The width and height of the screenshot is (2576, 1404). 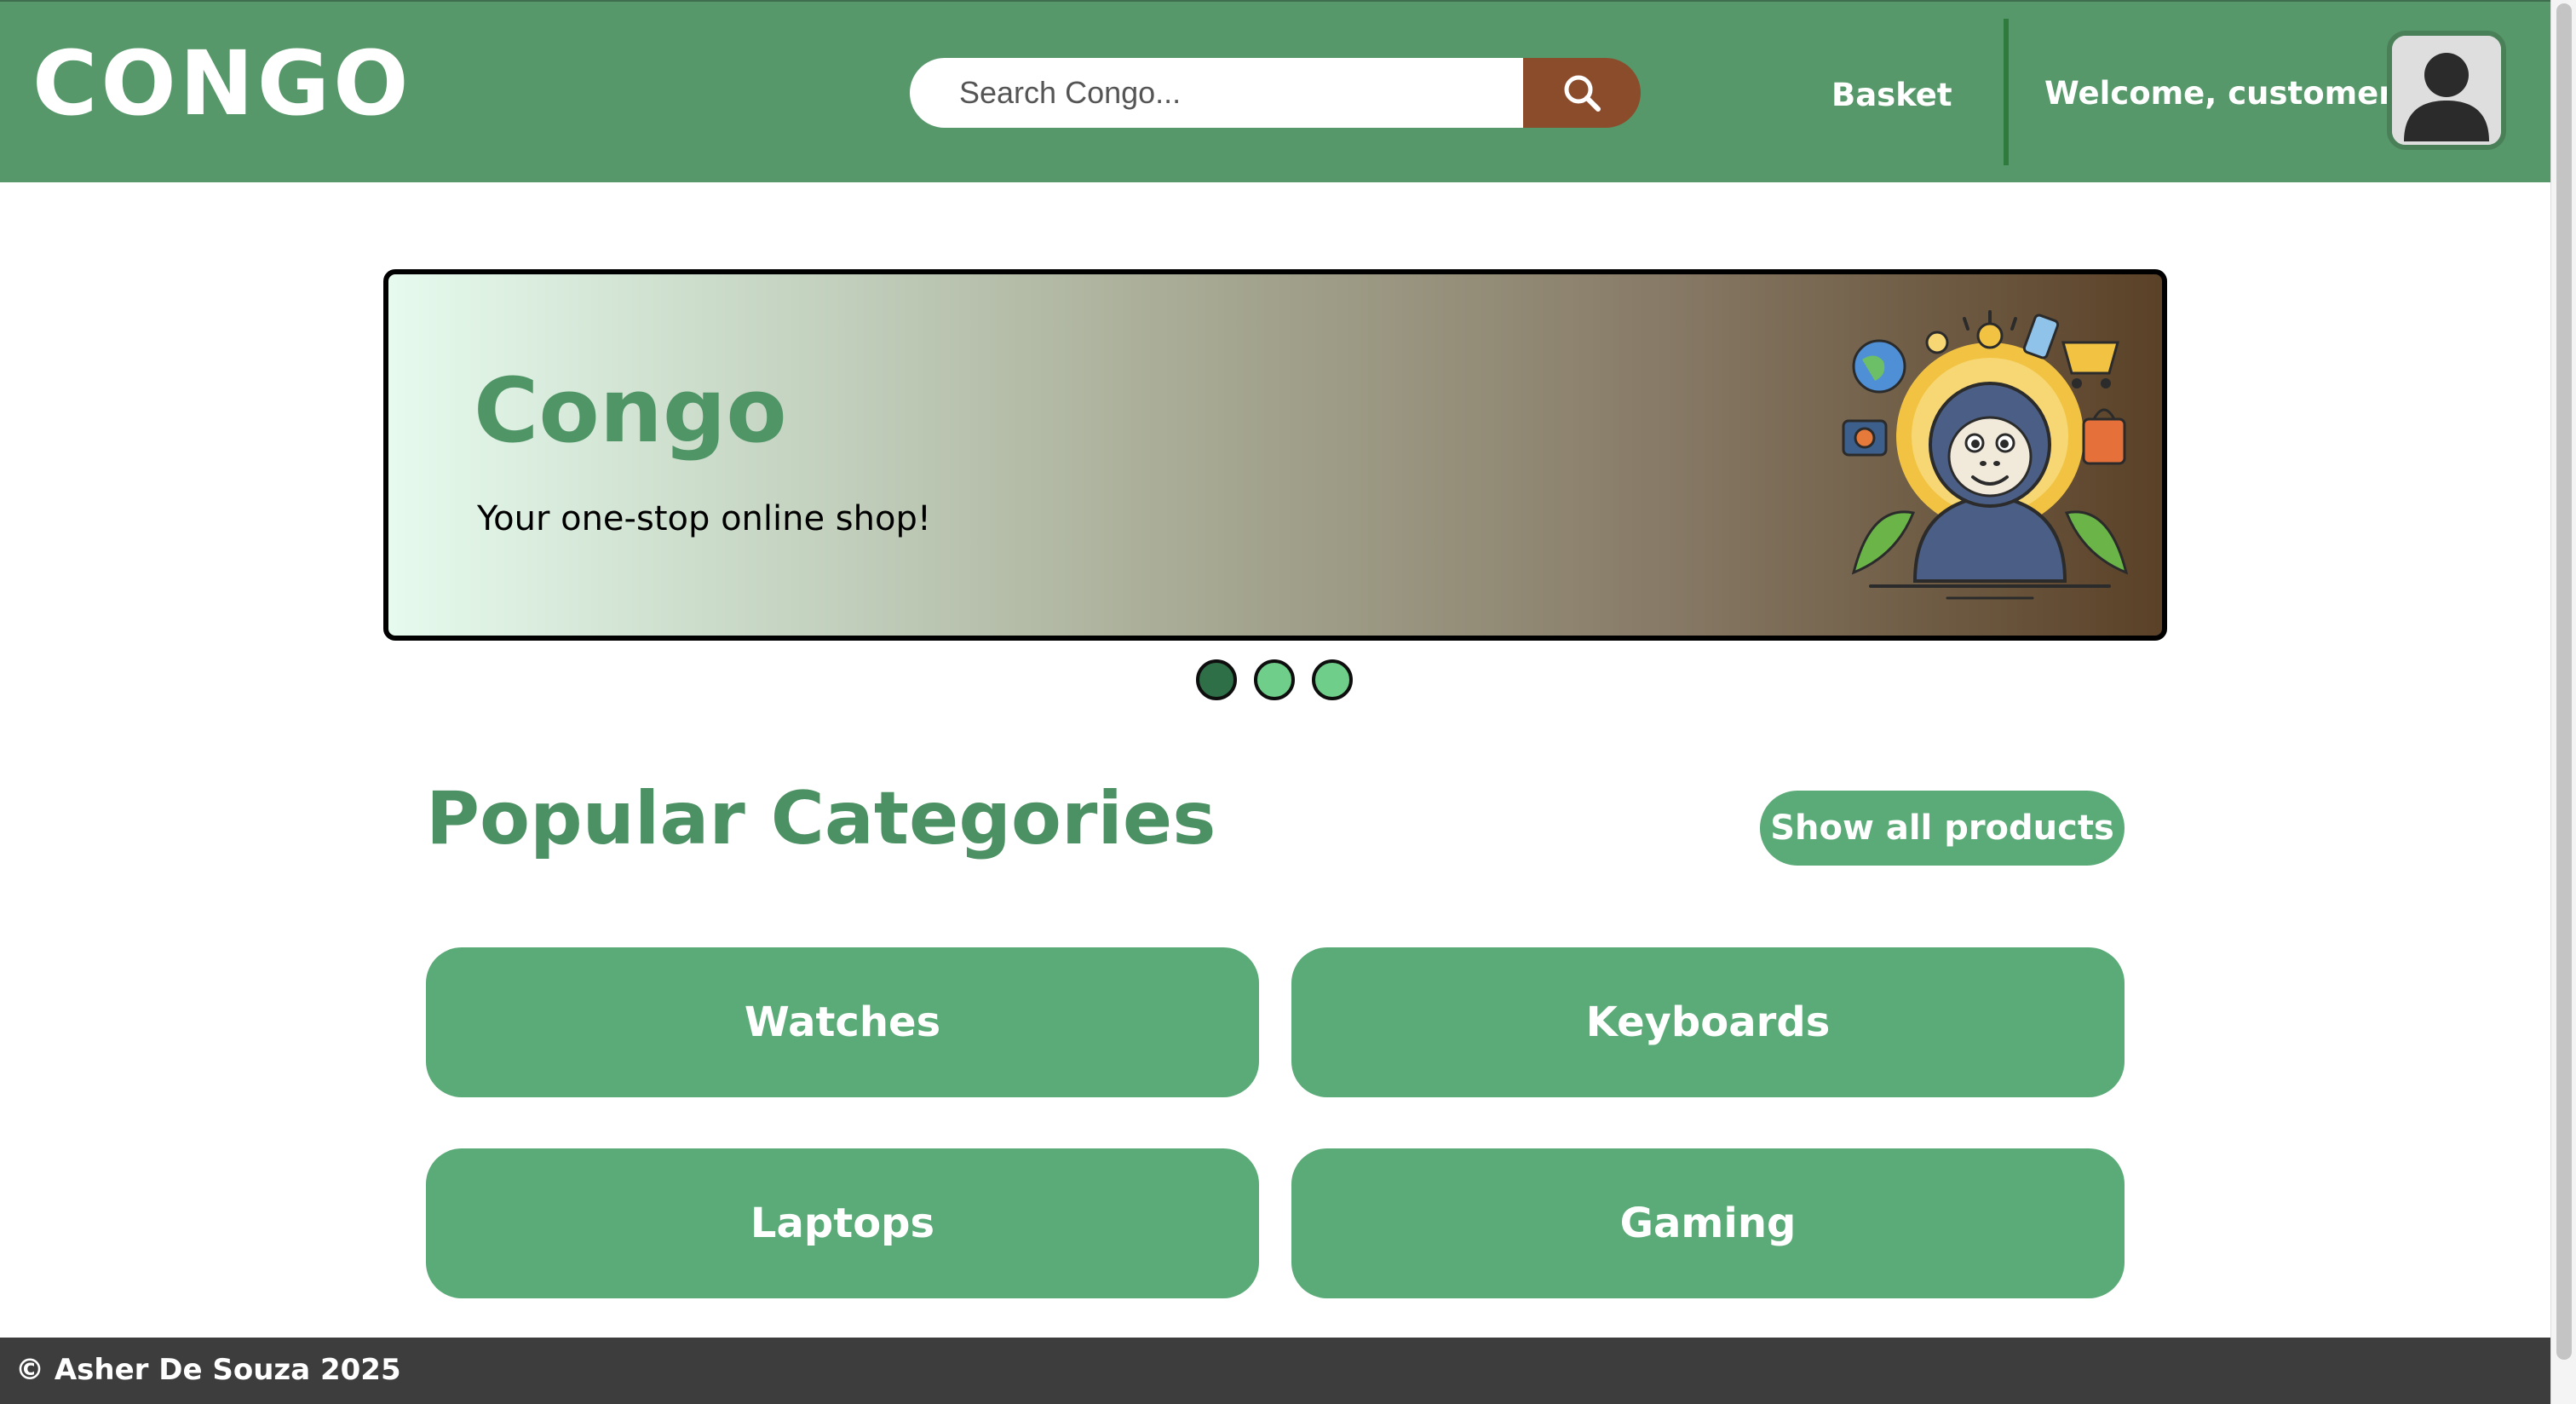 I want to click on page-scrollbar, so click(x=2563, y=702).